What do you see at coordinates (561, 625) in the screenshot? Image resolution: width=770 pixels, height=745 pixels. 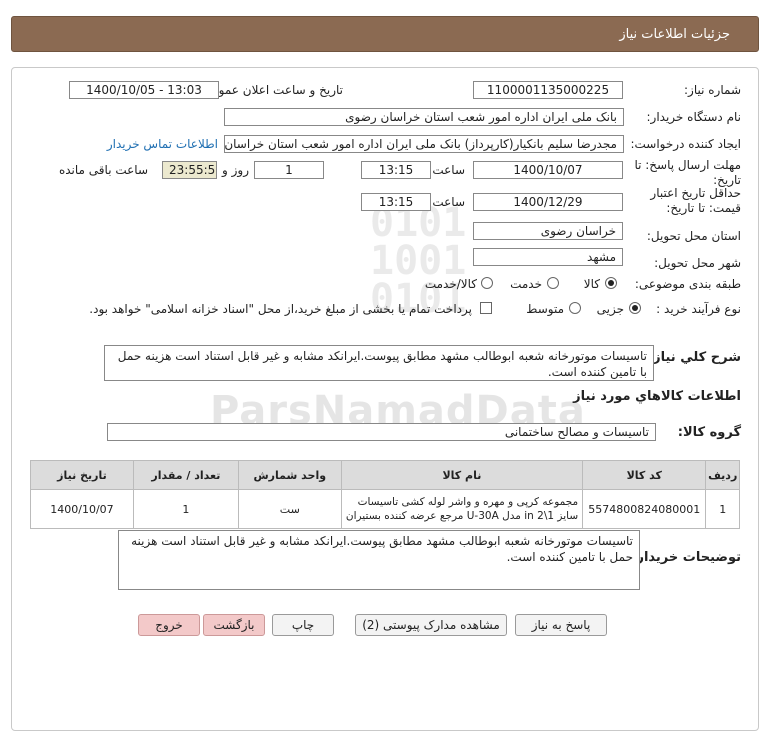 I see `reply-button: پاسخ به نیاز` at bounding box center [561, 625].